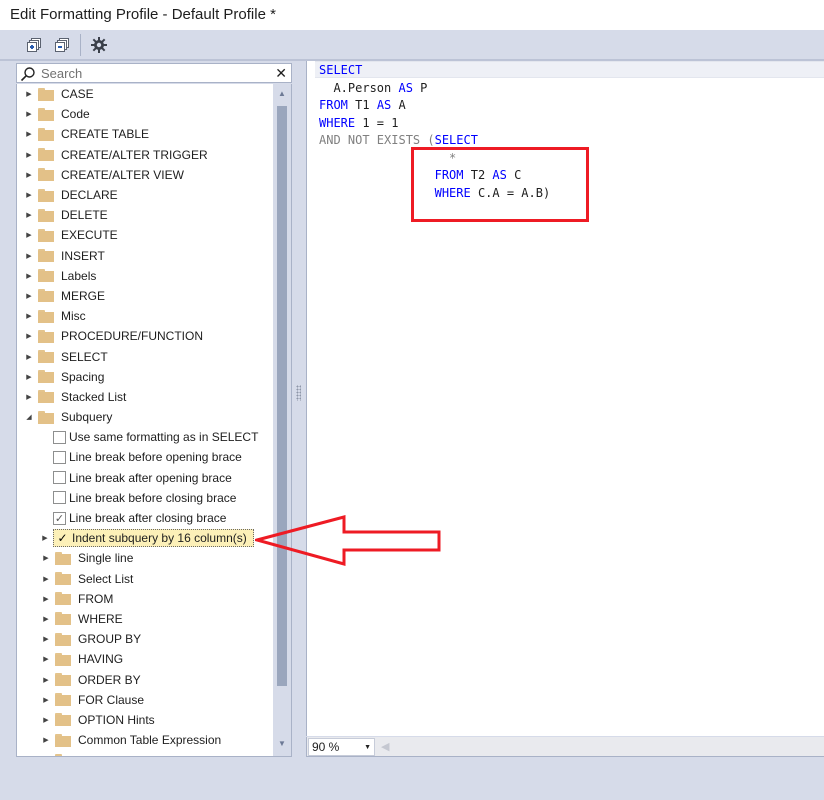 This screenshot has height=800, width=824. Describe the element at coordinates (145, 377) in the screenshot. I see `tree-folder-item: ▶ Spacing` at that location.